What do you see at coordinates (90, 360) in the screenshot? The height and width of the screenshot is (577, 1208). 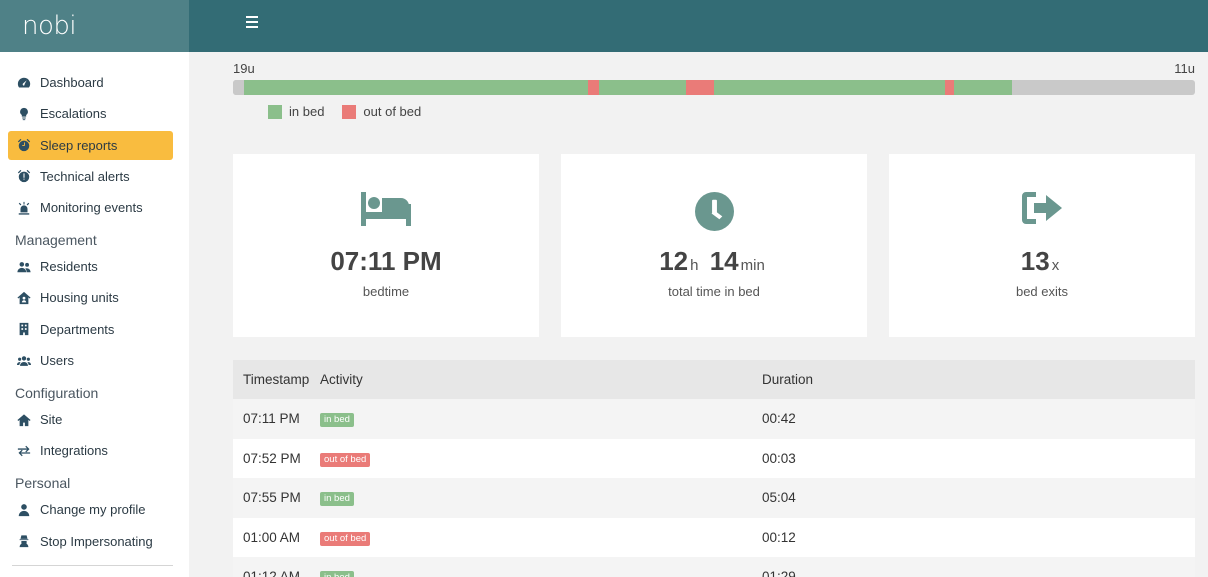 I see `sidebar-item-users: Users` at bounding box center [90, 360].